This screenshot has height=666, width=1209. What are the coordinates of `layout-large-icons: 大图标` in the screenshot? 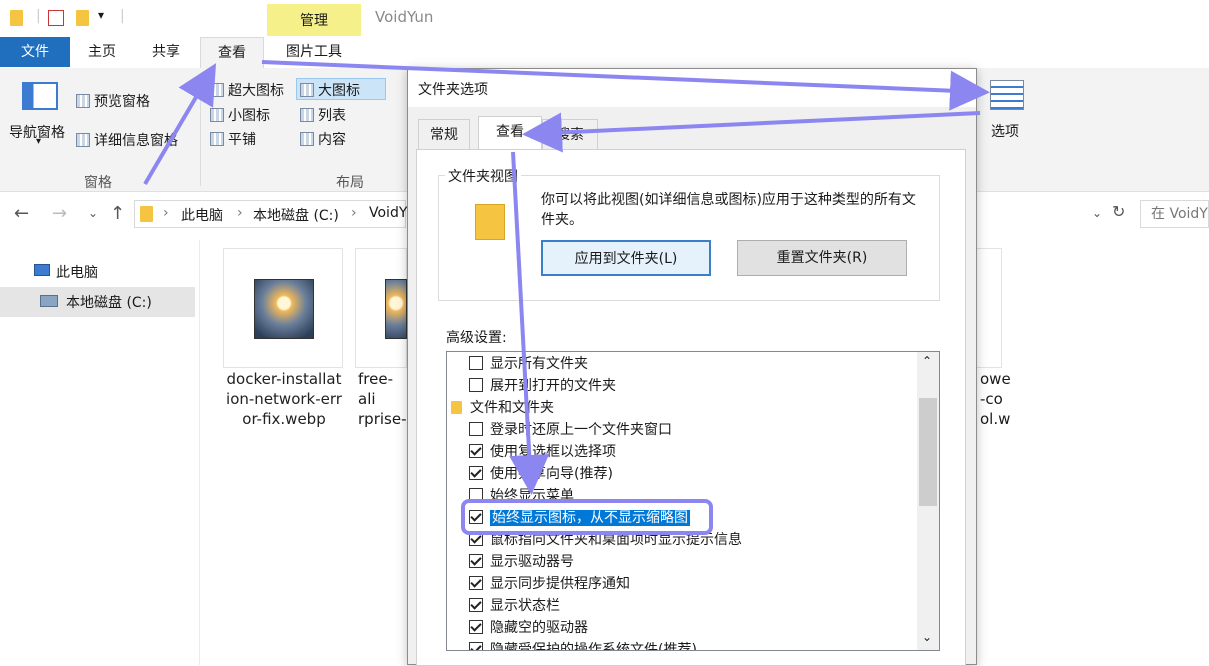 It's located at (330, 90).